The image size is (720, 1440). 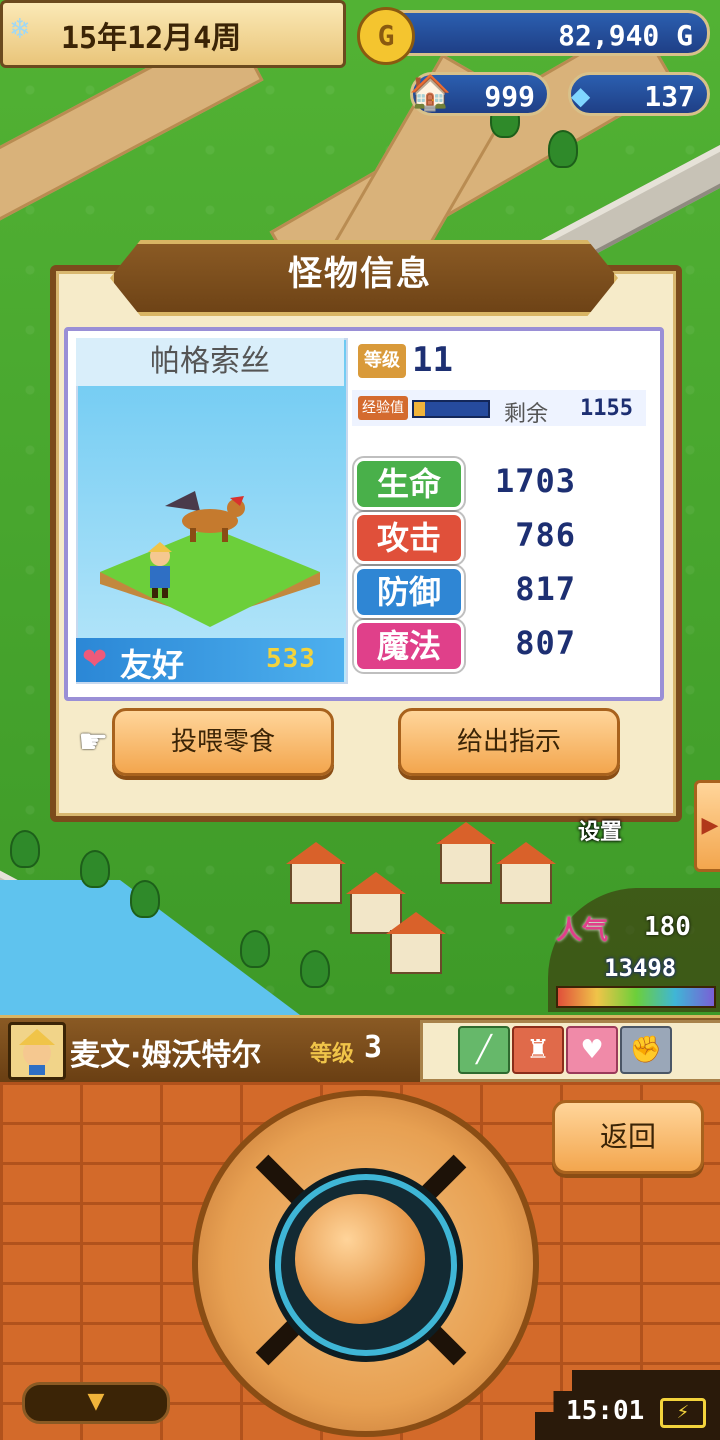 I want to click on pointing-hand-icon: ☛, so click(x=93, y=742).